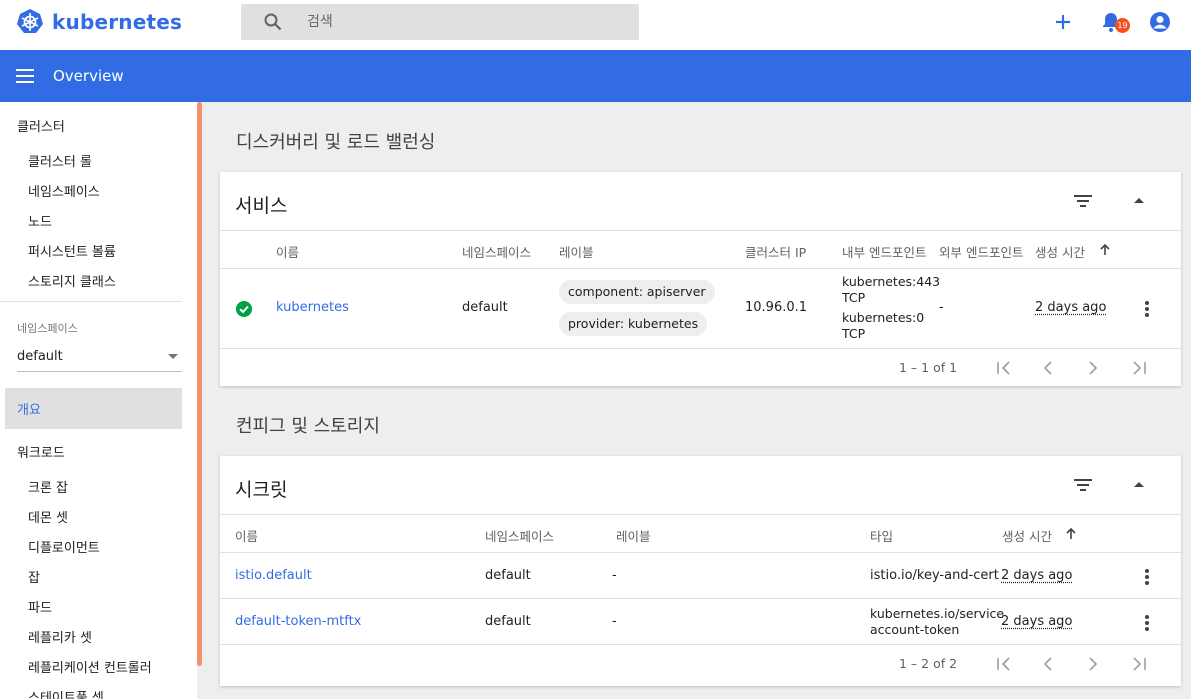  I want to click on pagination-range: 1 – 2 of 2, so click(928, 663).